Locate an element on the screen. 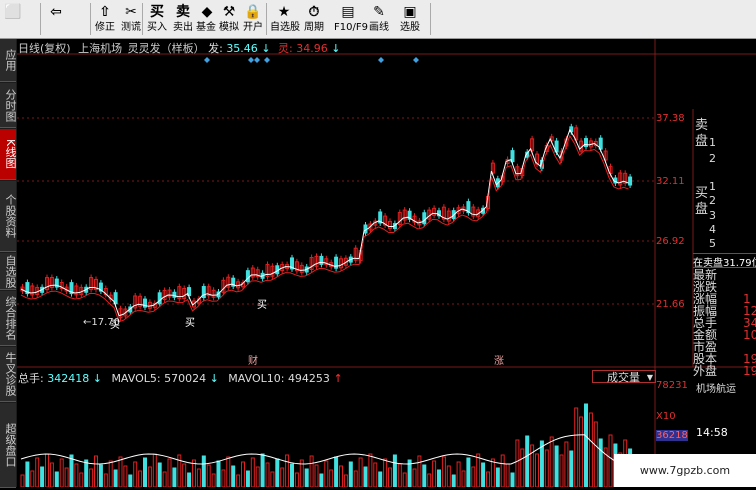 Image resolution: width=756 pixels, height=490 pixels. open-account-icon: 🔒 is located at coordinates (253, 12).